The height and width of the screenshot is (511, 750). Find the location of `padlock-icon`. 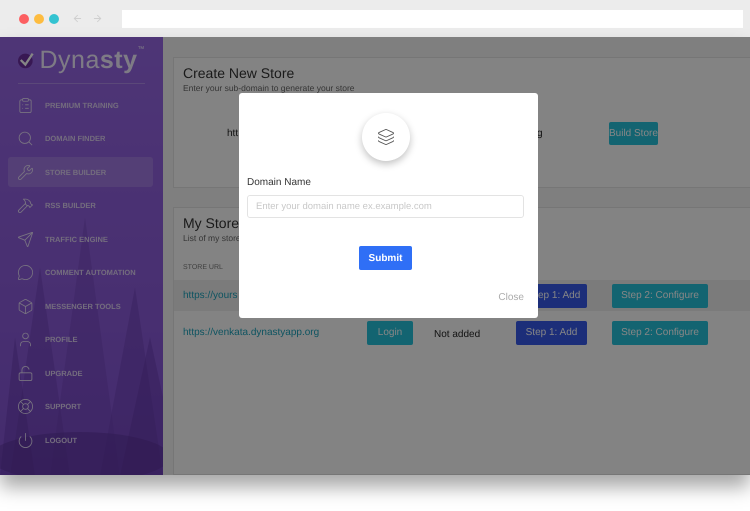

padlock-icon is located at coordinates (25, 373).